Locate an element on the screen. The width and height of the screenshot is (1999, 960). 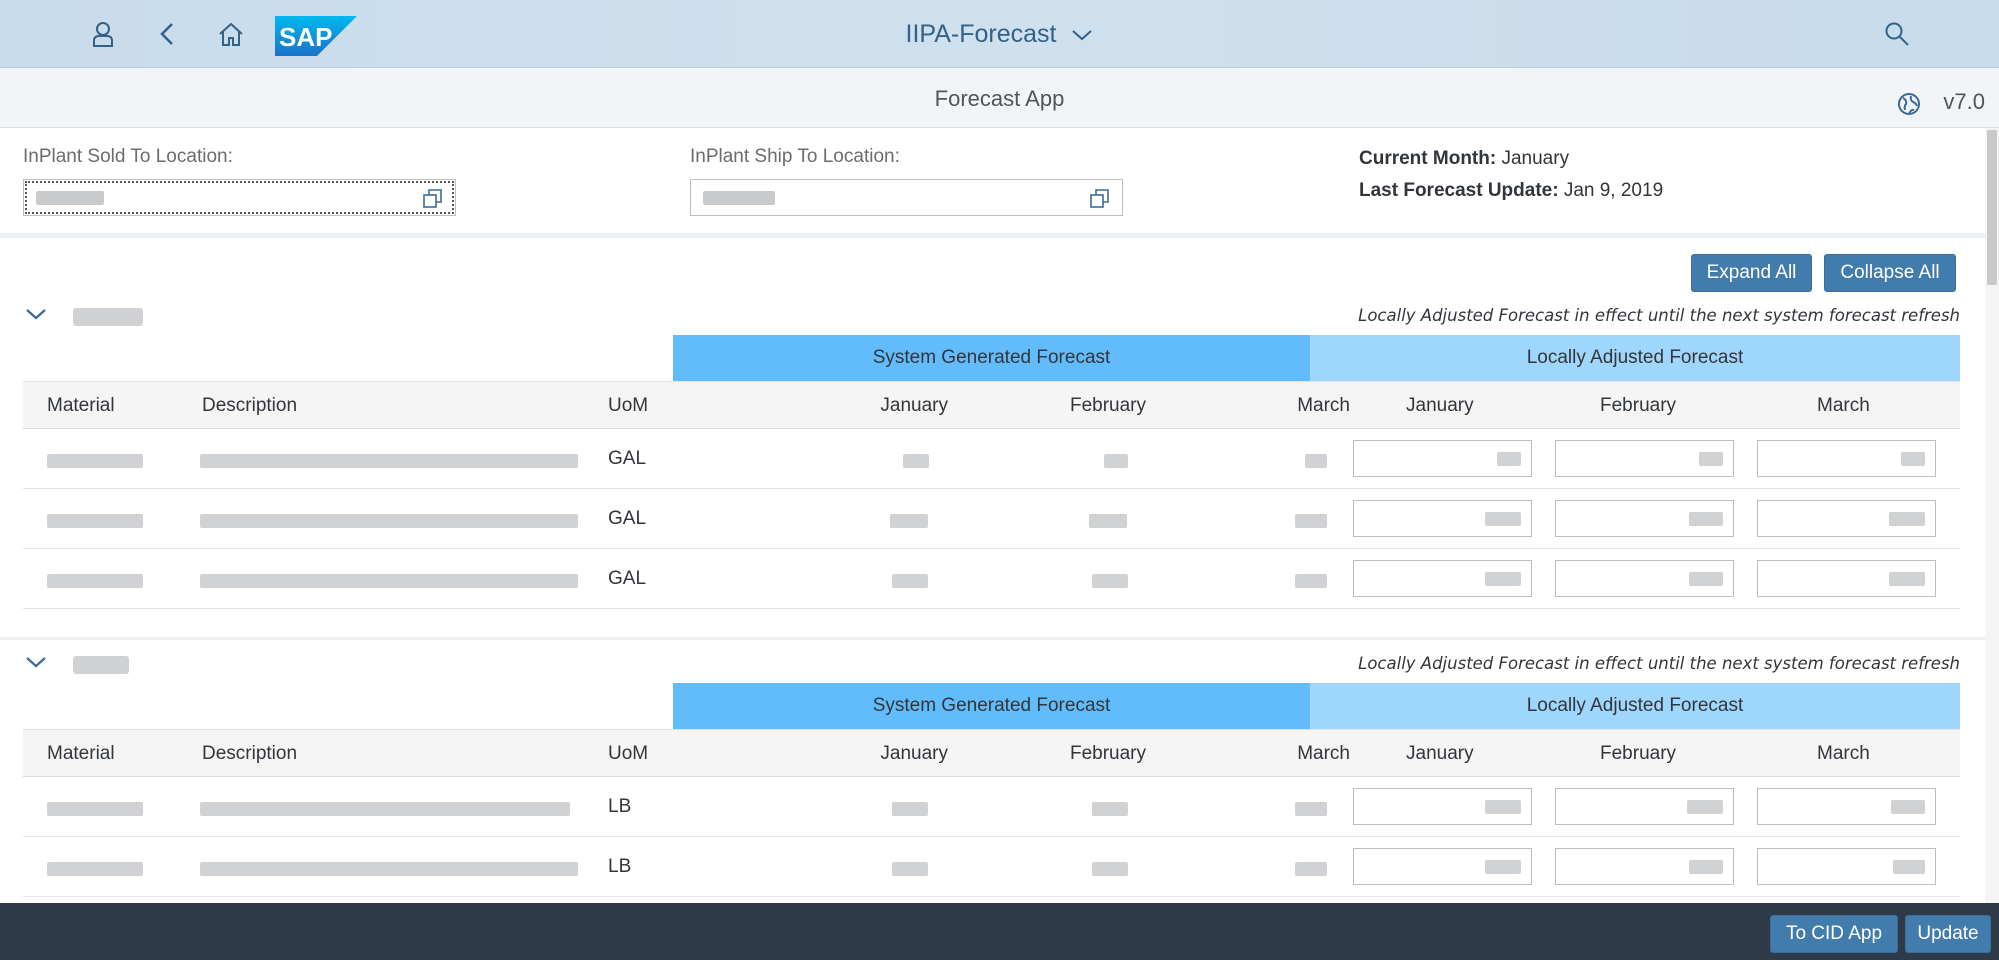
collapse-all-button: Collapse All is located at coordinates (1890, 273).